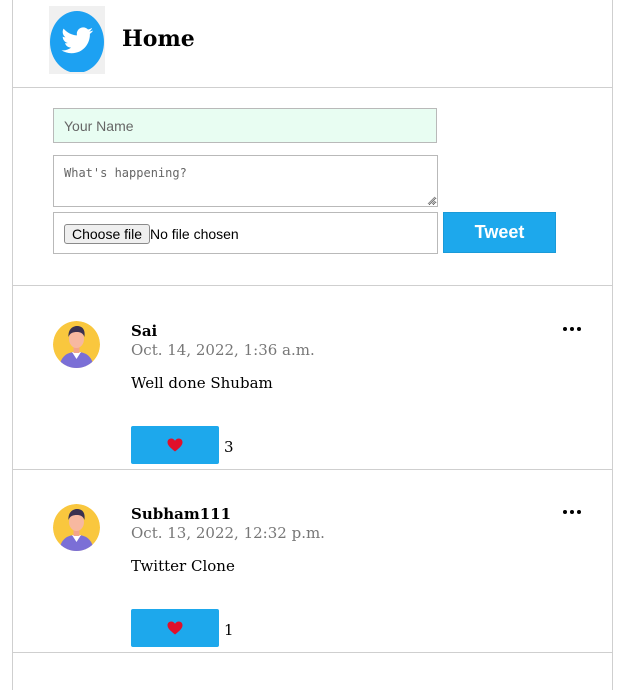 This screenshot has height=690, width=627. I want to click on post-text: Well done Shubam, so click(202, 383).